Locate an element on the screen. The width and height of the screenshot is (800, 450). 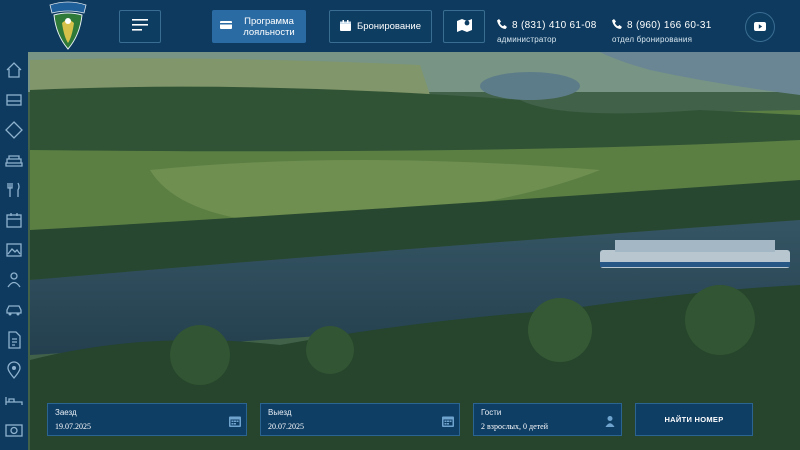
map-button is located at coordinates (464, 26).